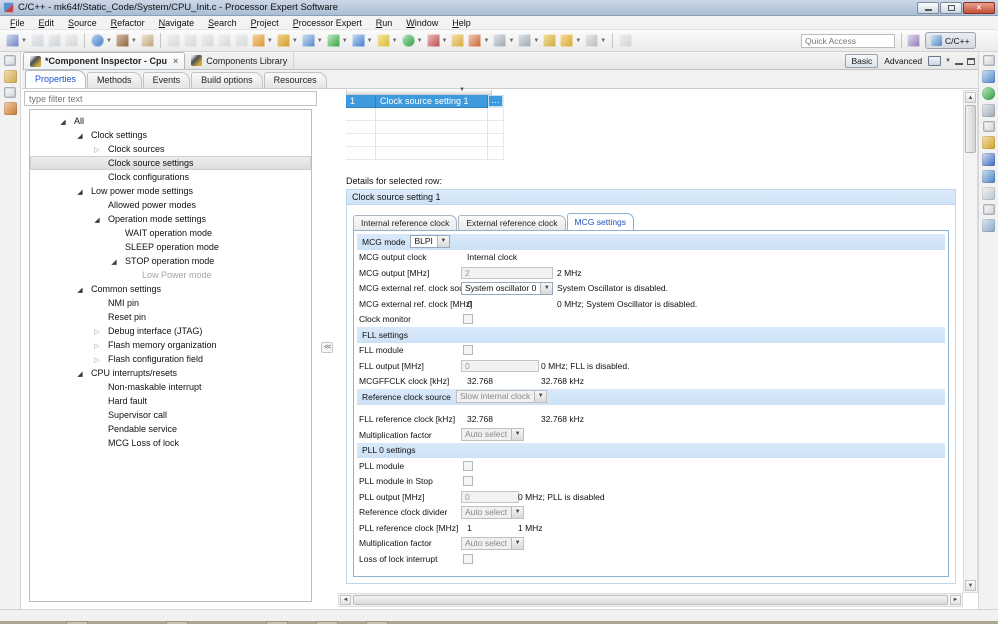 The height and width of the screenshot is (624, 998). I want to click on annotations-button: ▼, so click(362, 40).